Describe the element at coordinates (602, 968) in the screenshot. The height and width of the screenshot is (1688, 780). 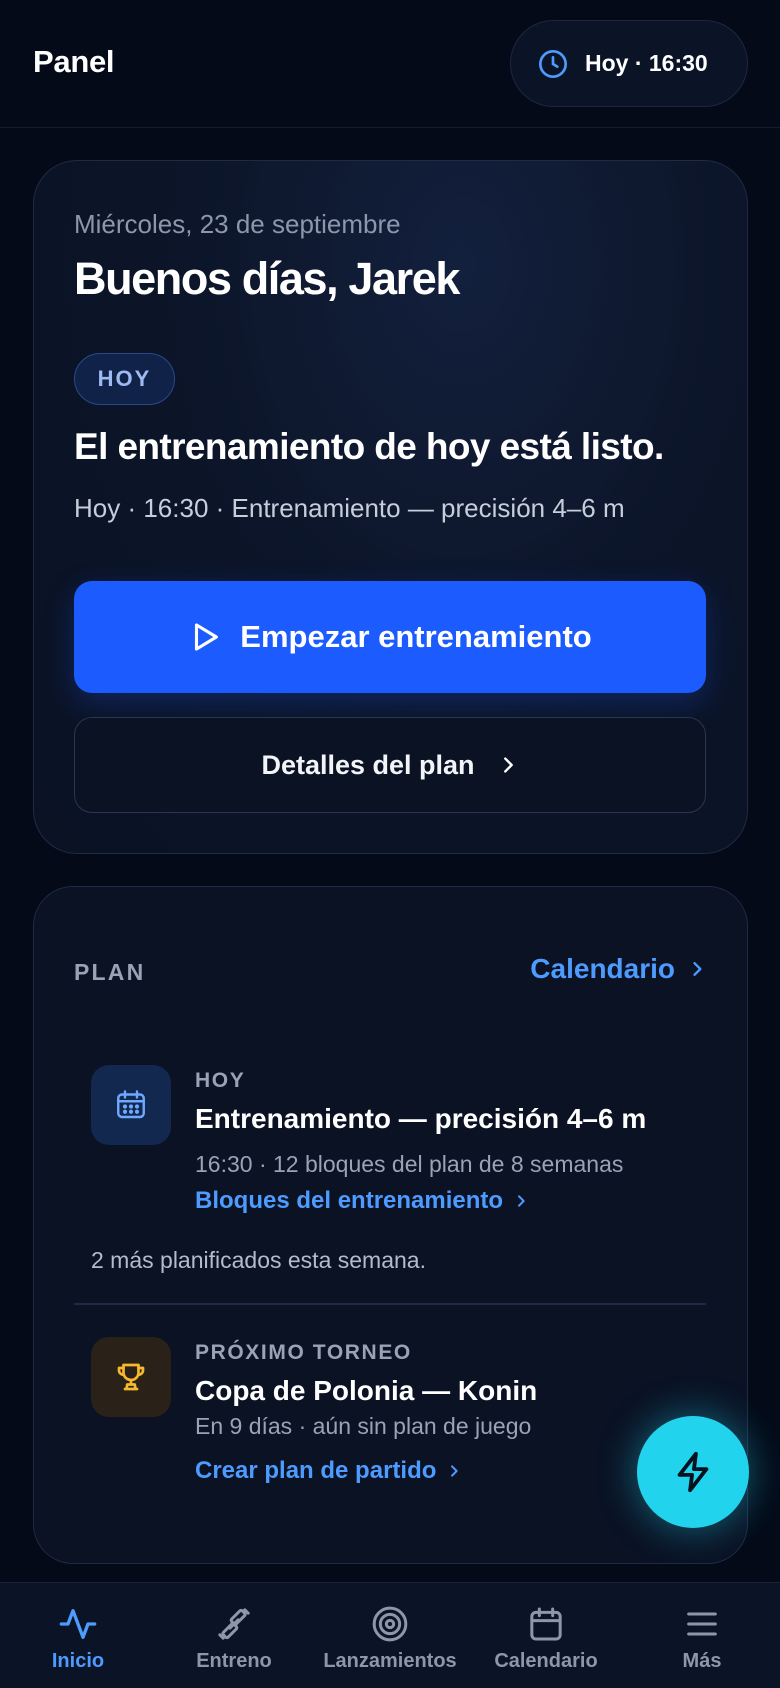
I see `calendar-link-label: Calendario` at that location.